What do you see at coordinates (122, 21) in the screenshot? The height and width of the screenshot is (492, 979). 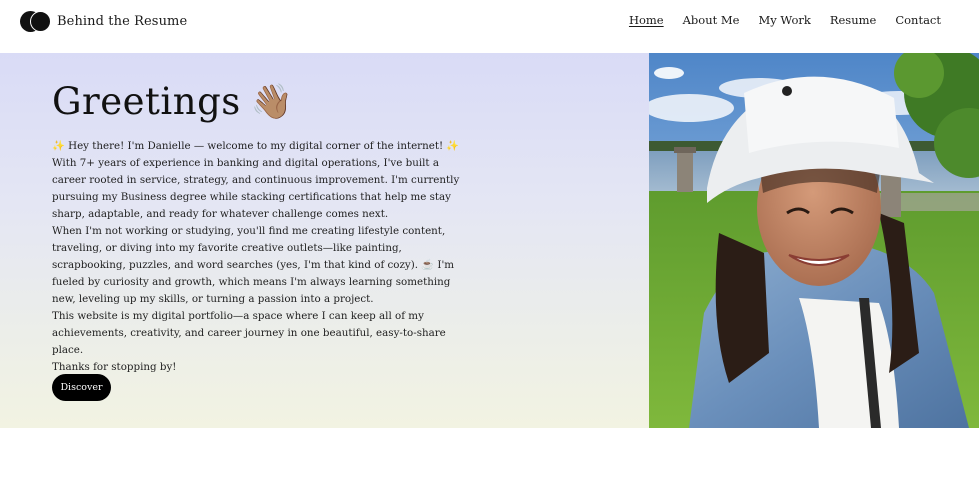 I see `site-name: Behind the Resume` at bounding box center [122, 21].